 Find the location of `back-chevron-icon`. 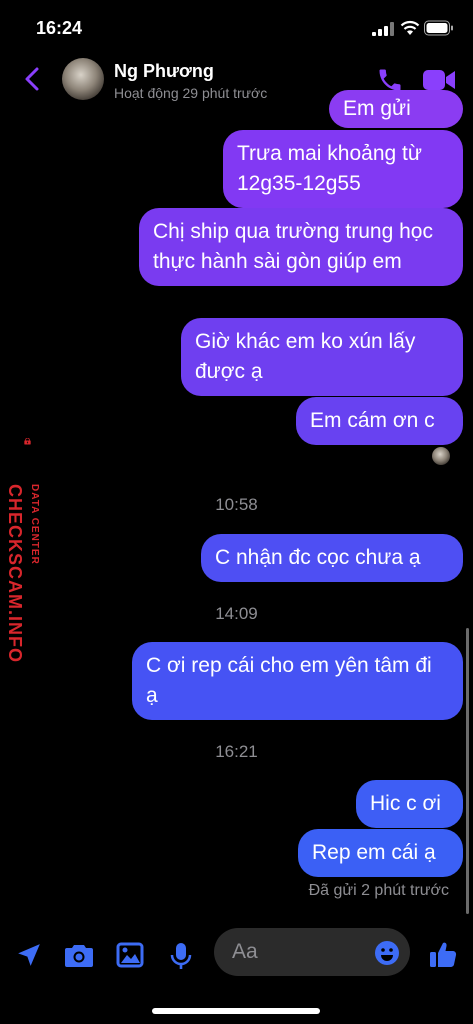

back-chevron-icon is located at coordinates (32, 79).